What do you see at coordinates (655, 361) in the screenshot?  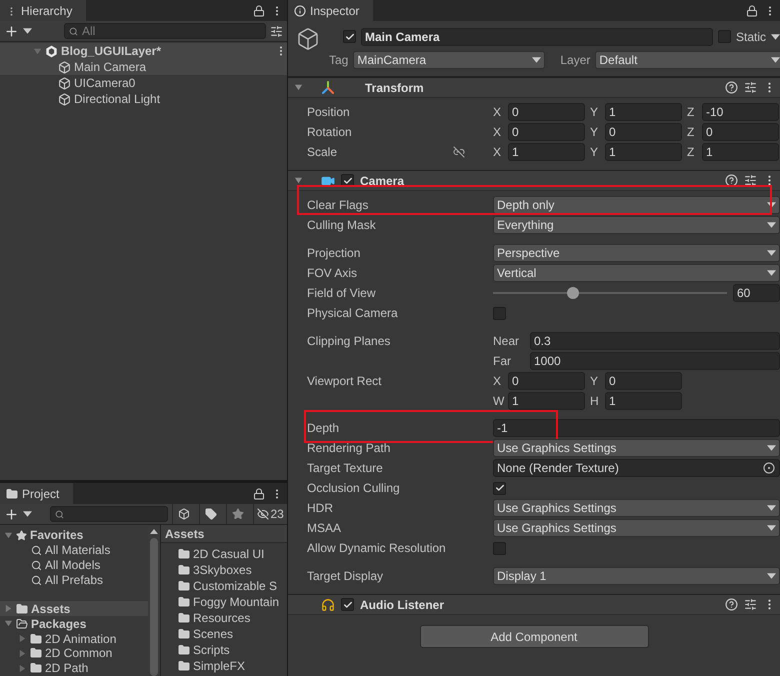 I see `number-field: 1000` at bounding box center [655, 361].